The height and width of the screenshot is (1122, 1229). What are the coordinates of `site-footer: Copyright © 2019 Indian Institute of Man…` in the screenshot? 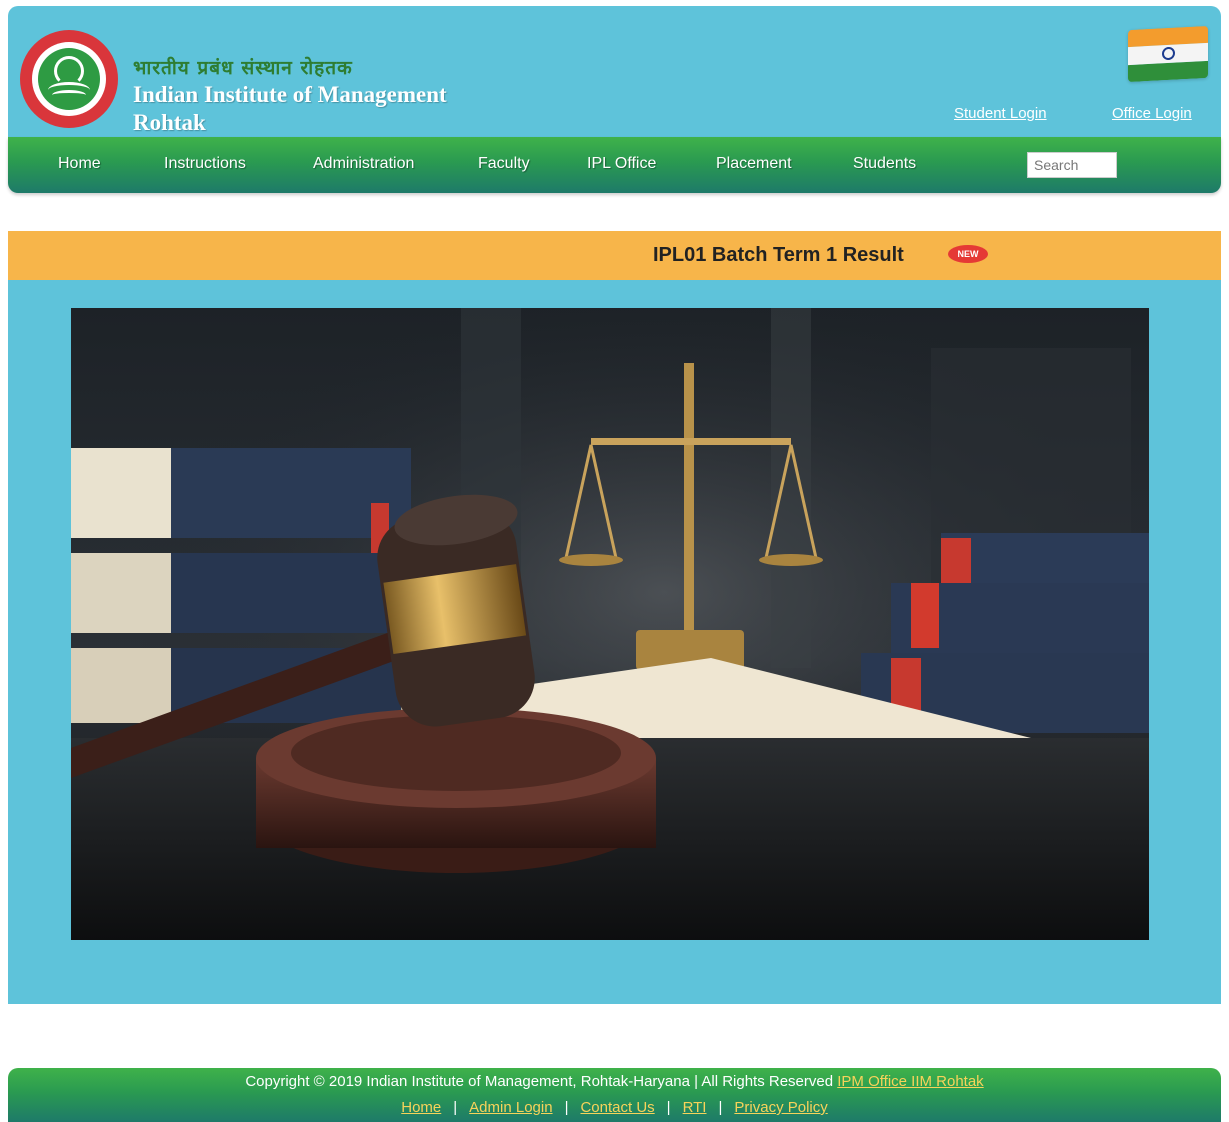 It's located at (614, 1095).